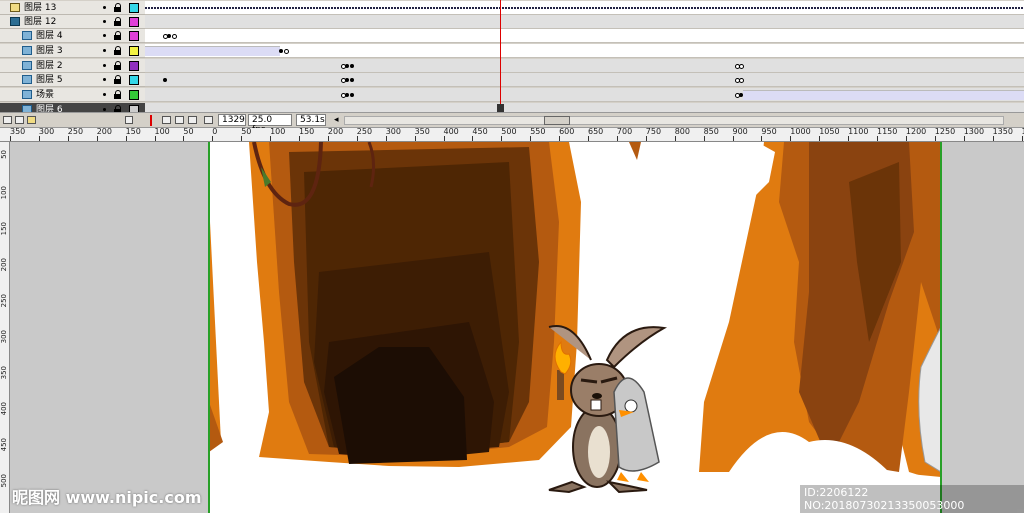  I want to click on ruler-tick-label: 0, so click(215, 134).